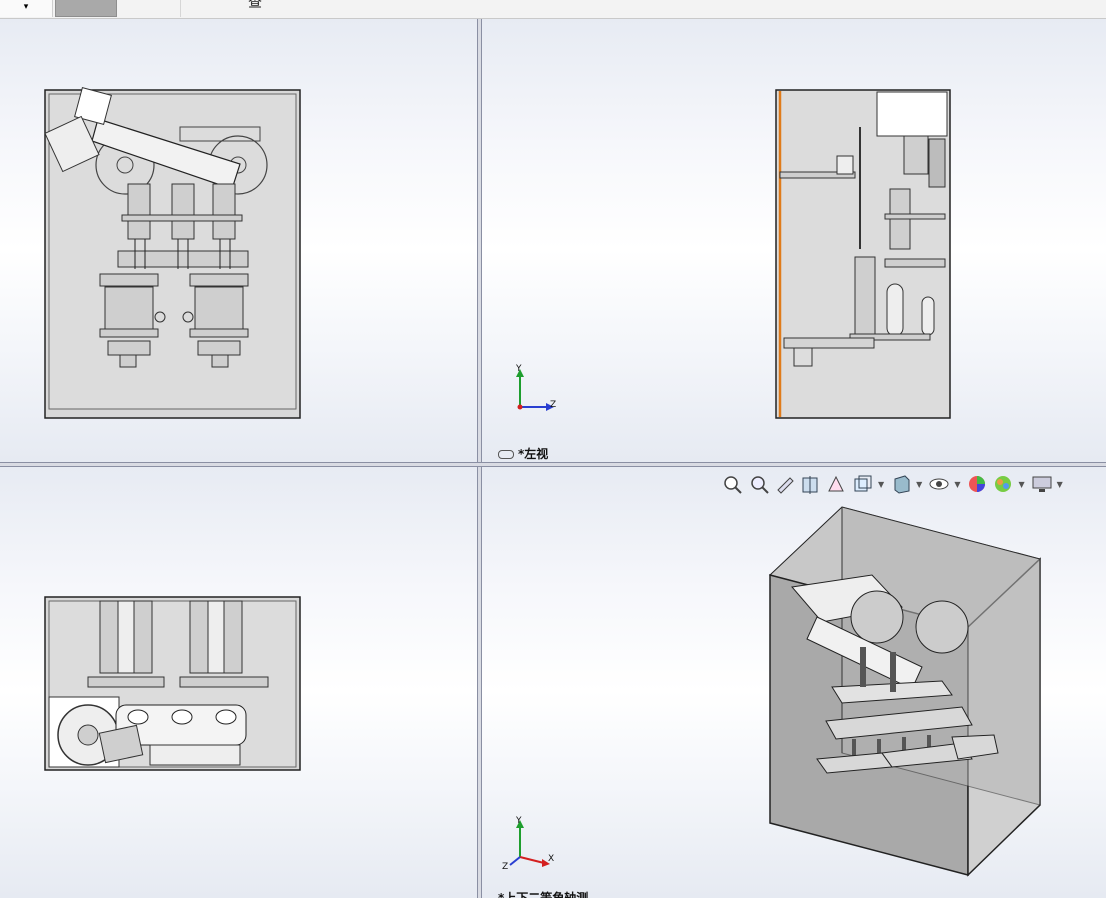 This screenshot has height=898, width=1106. Describe the element at coordinates (533, 454) in the screenshot. I see `view-name-text: *左视` at that location.